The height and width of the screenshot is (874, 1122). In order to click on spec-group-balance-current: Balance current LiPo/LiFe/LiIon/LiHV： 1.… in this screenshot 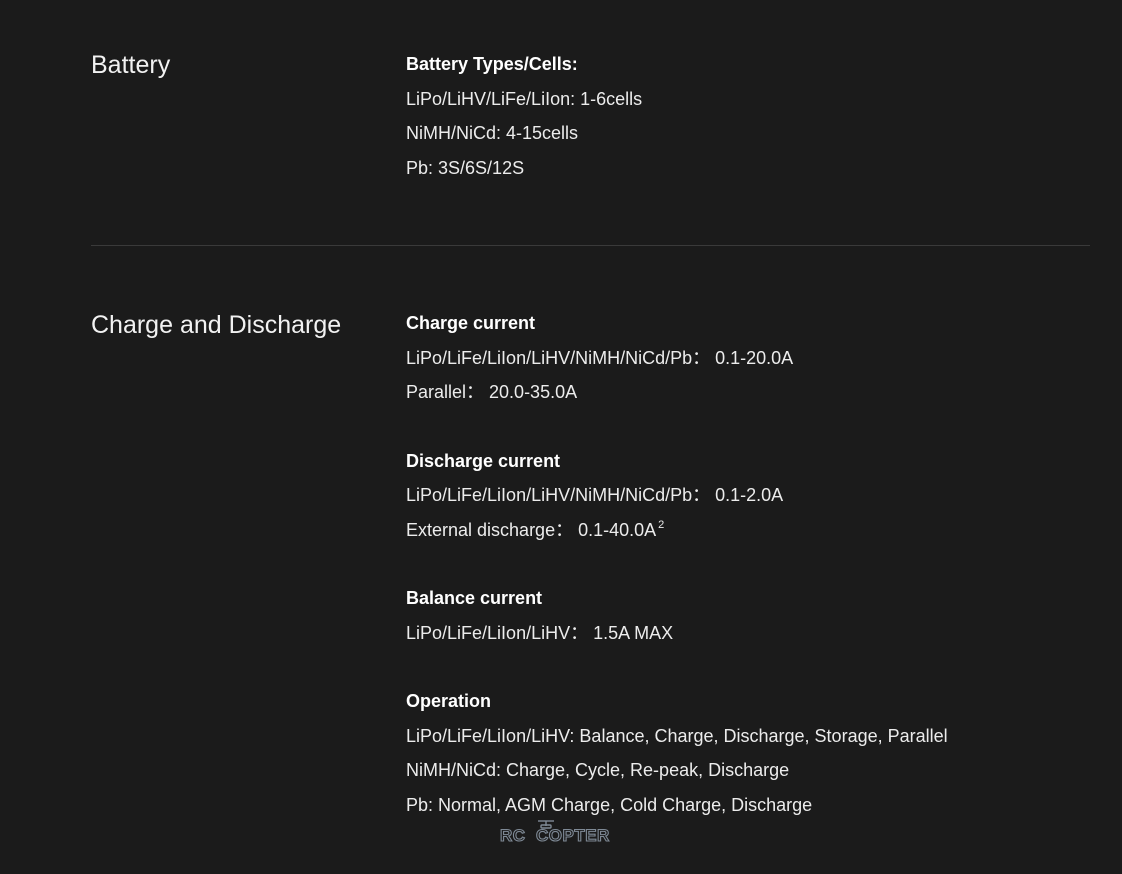, I will do `click(677, 615)`.